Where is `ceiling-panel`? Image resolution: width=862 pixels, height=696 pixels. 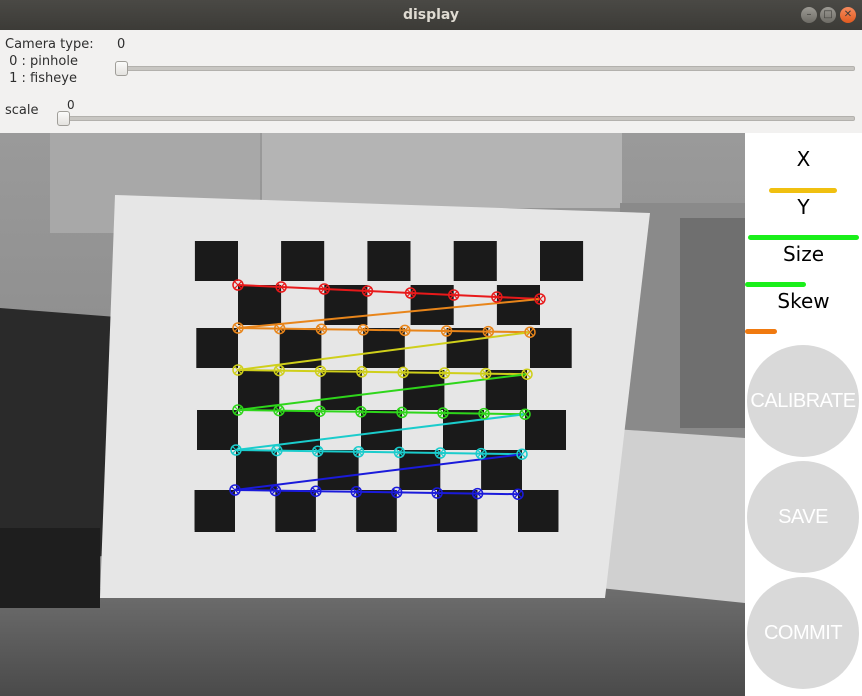 ceiling-panel is located at coordinates (442, 170).